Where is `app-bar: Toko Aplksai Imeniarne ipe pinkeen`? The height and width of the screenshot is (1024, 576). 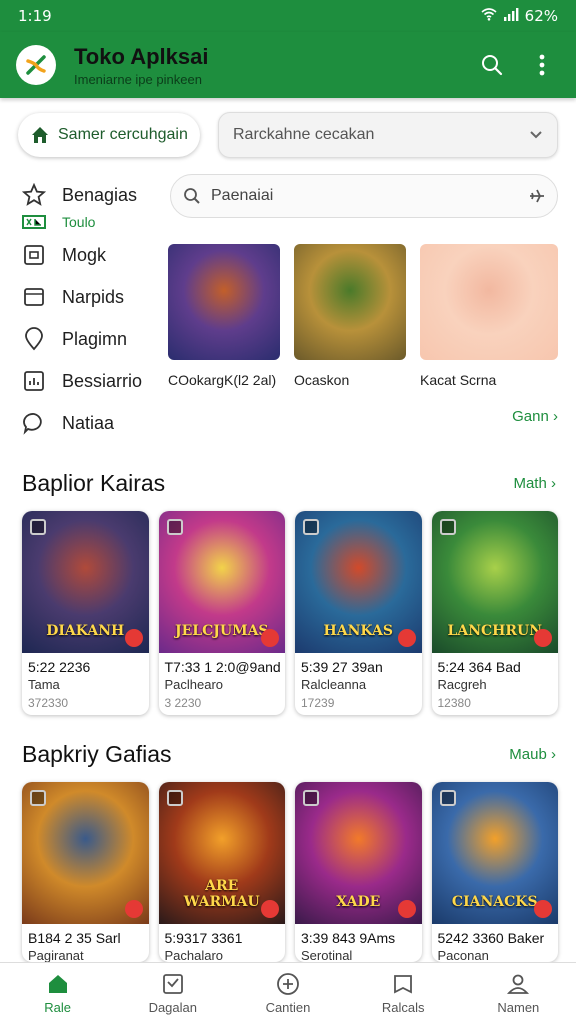 app-bar: Toko Aplksai Imeniarne ipe pinkeen is located at coordinates (288, 65).